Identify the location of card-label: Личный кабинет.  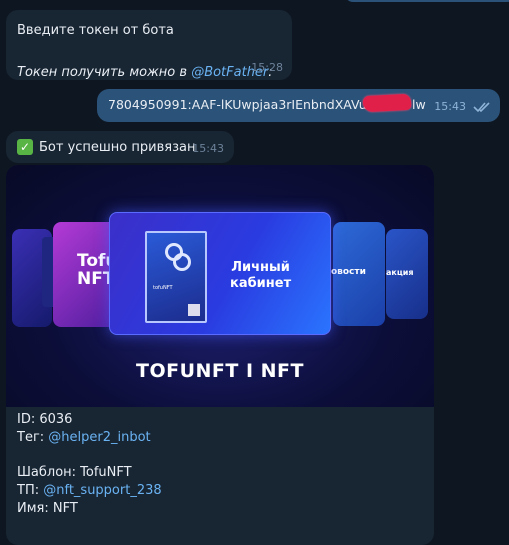
(261, 275).